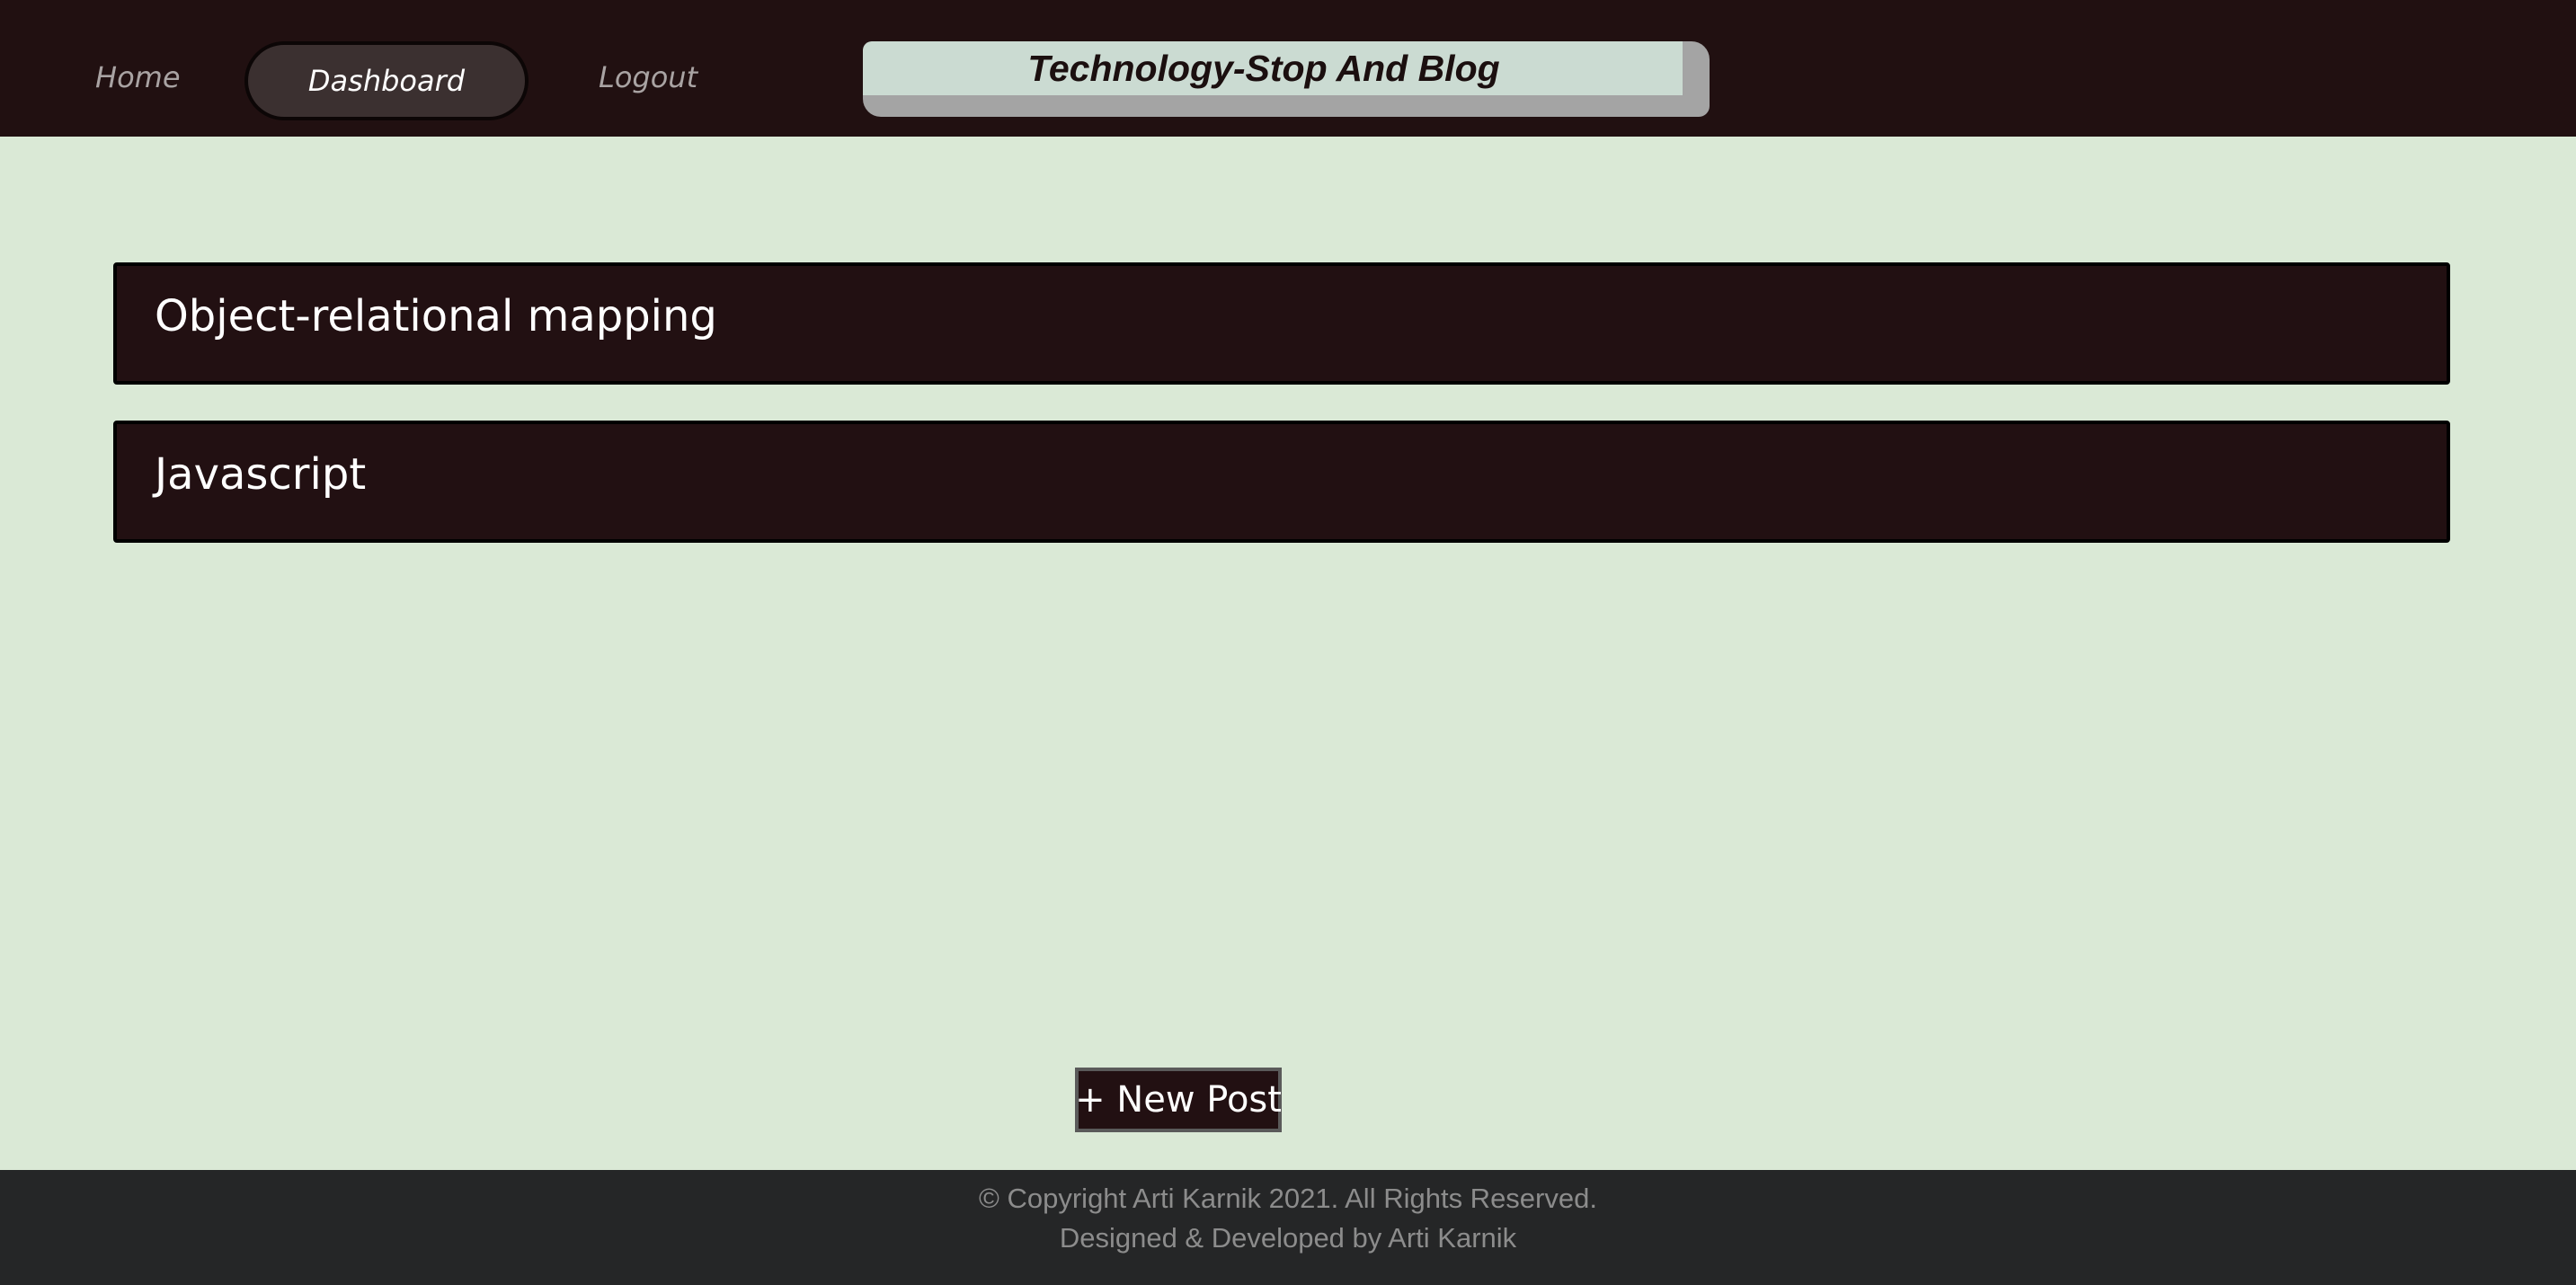 The height and width of the screenshot is (1285, 2576). I want to click on site-title-face: Technology-Stop And Blog, so click(1273, 68).